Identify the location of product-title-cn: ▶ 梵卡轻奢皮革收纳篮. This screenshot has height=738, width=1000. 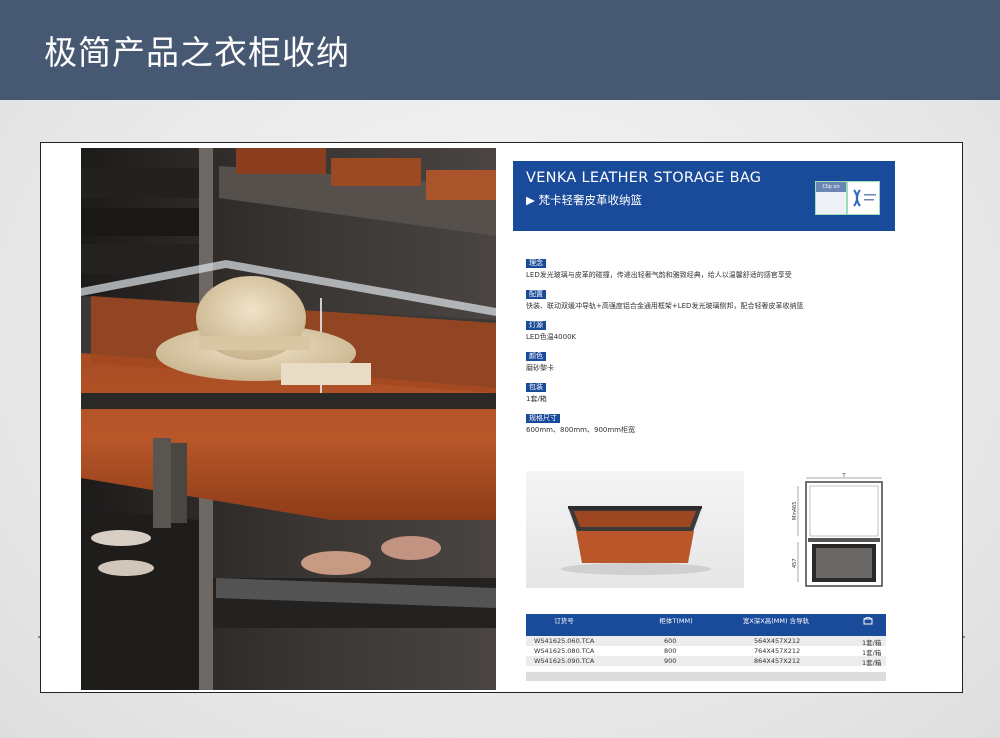
(584, 200).